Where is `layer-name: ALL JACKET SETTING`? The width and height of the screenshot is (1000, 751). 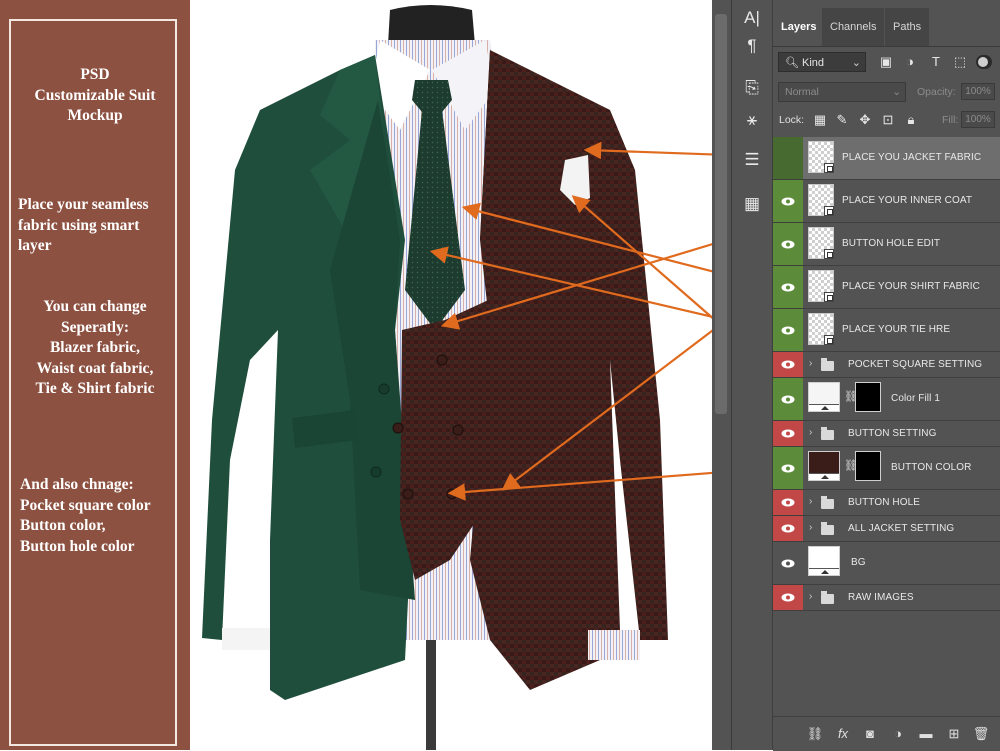
layer-name: ALL JACKET SETTING is located at coordinates (901, 528).